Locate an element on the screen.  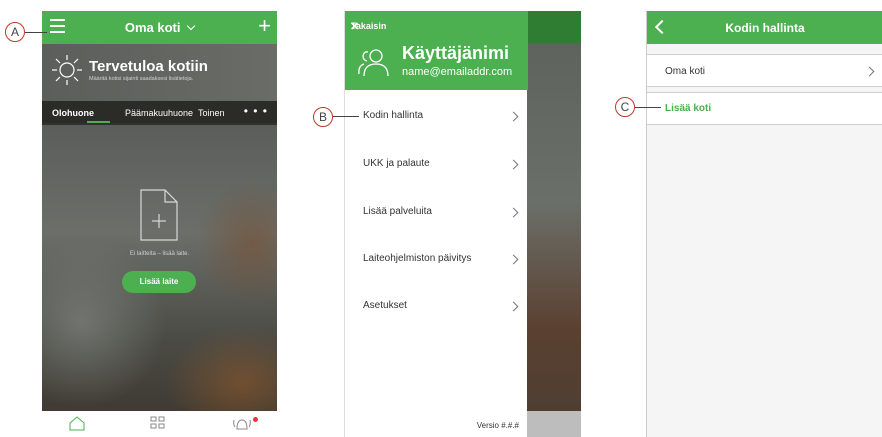
users-icon is located at coordinates (373, 63).